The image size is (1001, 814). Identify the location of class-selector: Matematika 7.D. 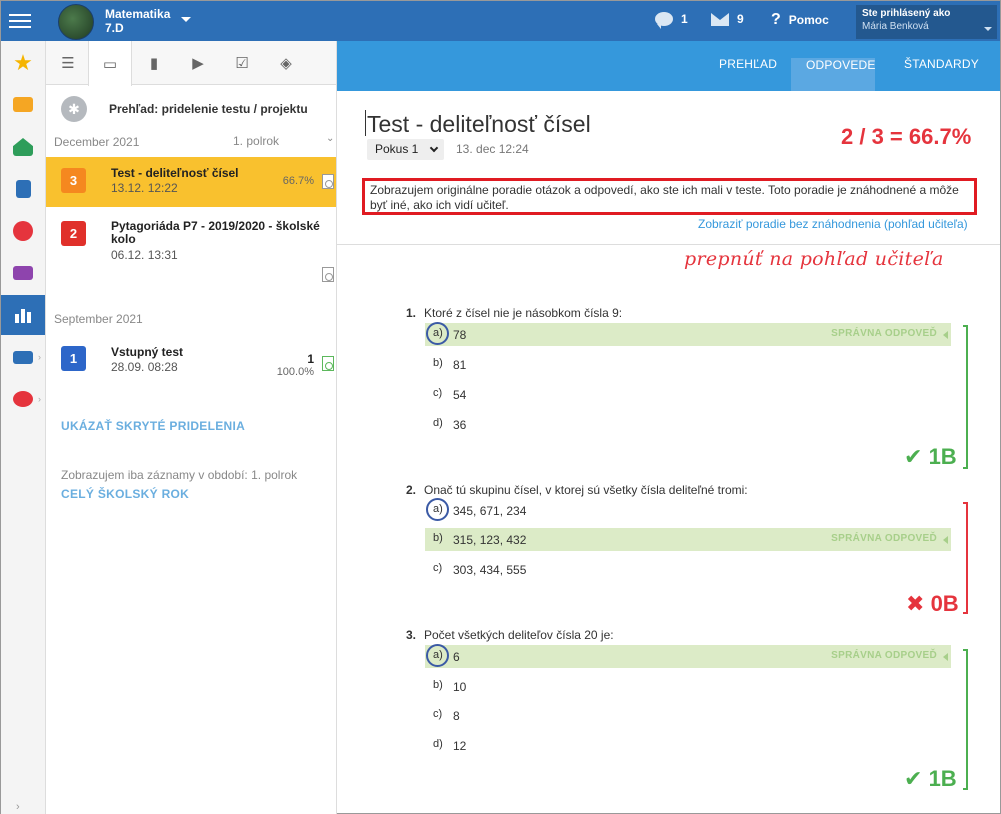
(137, 21).